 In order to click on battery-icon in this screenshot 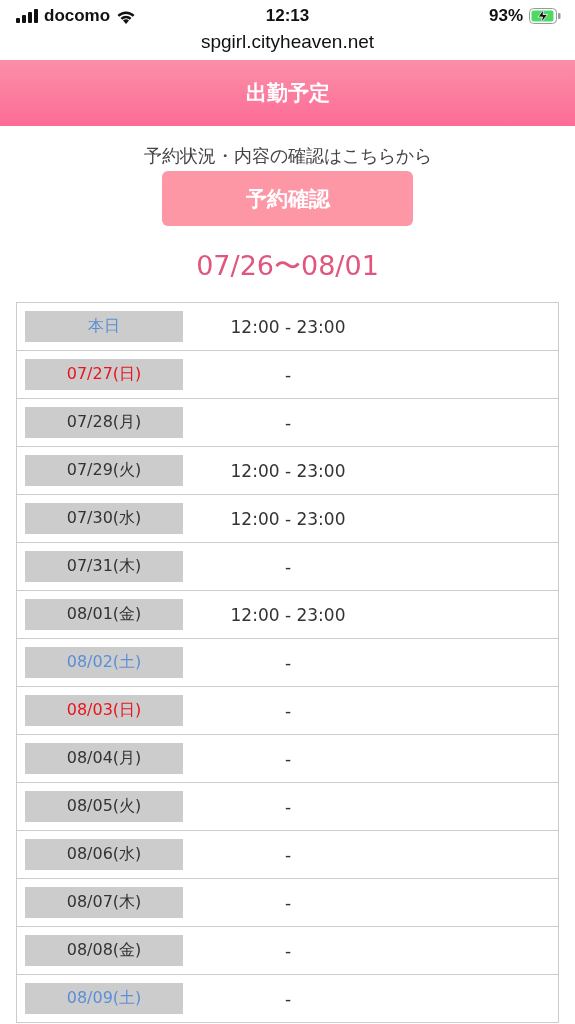, I will do `click(545, 16)`.